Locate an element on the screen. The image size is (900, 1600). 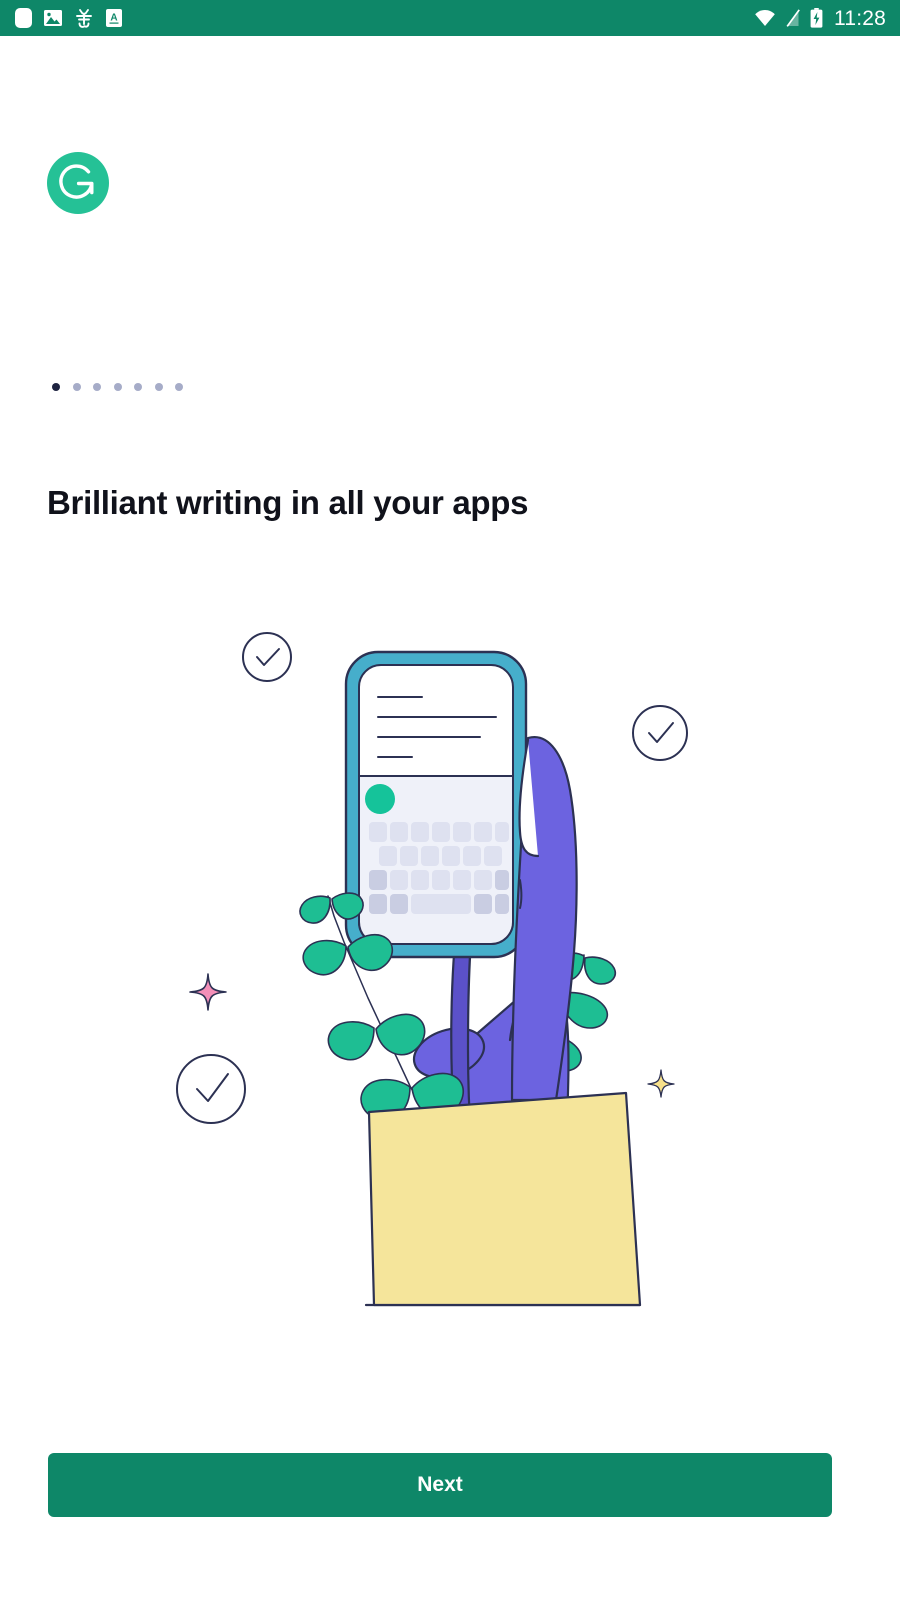
cellular-signal-off-icon is located at coordinates (793, 18).